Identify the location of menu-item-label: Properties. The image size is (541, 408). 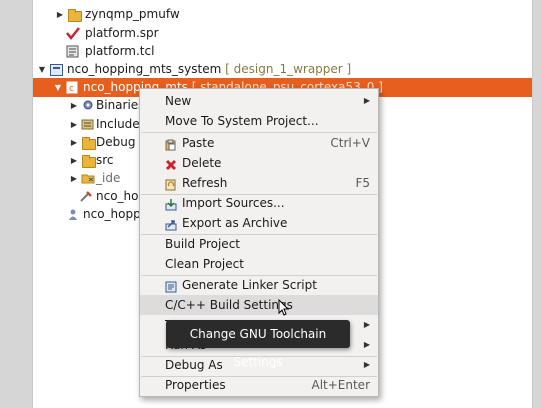
(195, 385).